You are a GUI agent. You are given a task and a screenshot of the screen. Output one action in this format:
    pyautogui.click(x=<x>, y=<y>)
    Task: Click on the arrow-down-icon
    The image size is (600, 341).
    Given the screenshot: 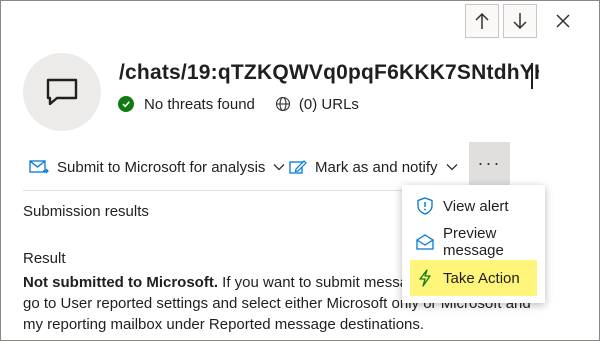 What is the action you would take?
    pyautogui.click(x=520, y=21)
    